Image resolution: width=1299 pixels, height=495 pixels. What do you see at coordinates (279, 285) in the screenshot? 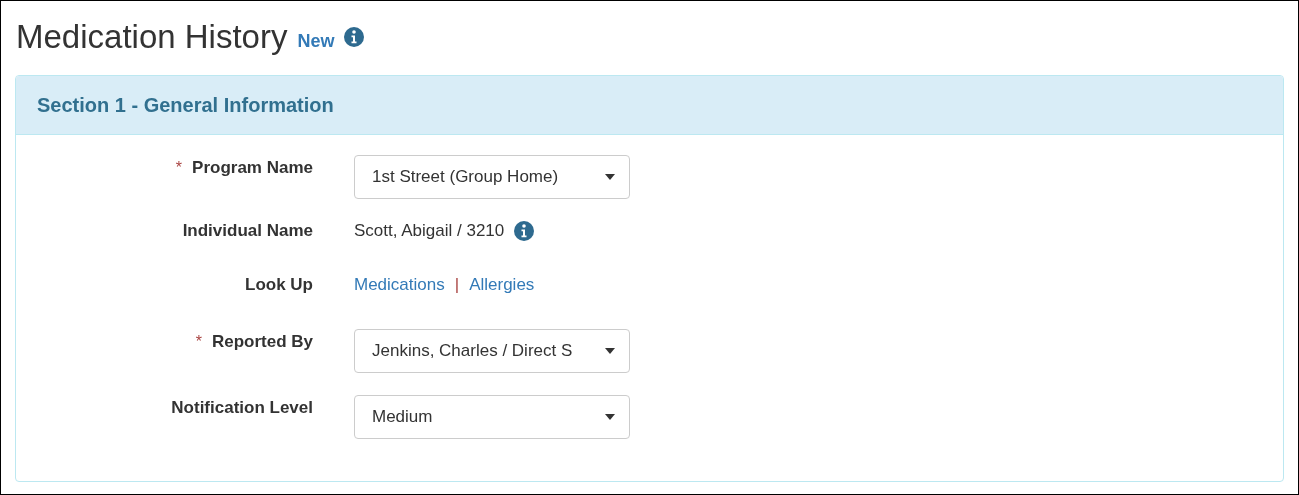
I see `field-label: Look Up` at bounding box center [279, 285].